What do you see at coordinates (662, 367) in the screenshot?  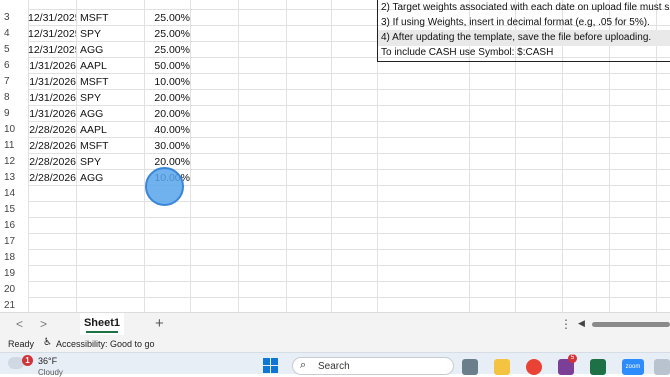 I see `app-icon` at bounding box center [662, 367].